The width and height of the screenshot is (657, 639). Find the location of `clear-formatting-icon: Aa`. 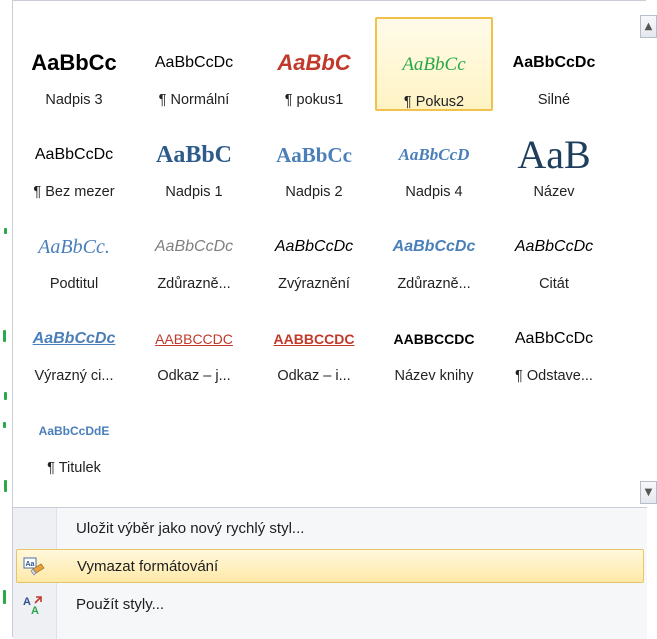

clear-formatting-icon: Aa is located at coordinates (34, 567).